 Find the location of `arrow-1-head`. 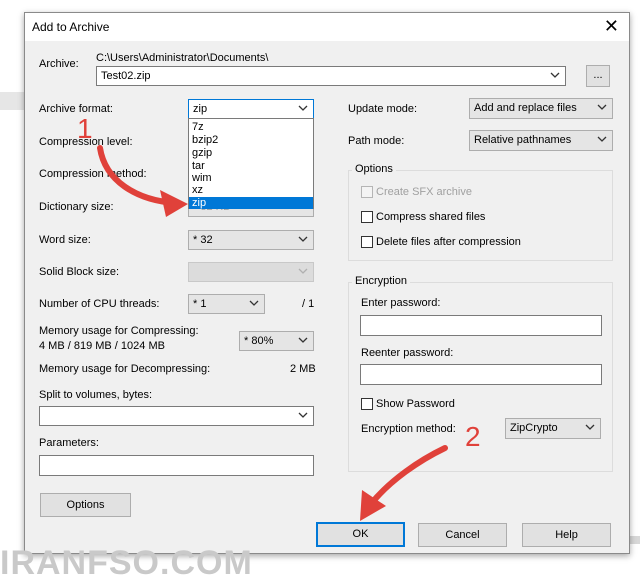

arrow-1-head is located at coordinates (174, 203).